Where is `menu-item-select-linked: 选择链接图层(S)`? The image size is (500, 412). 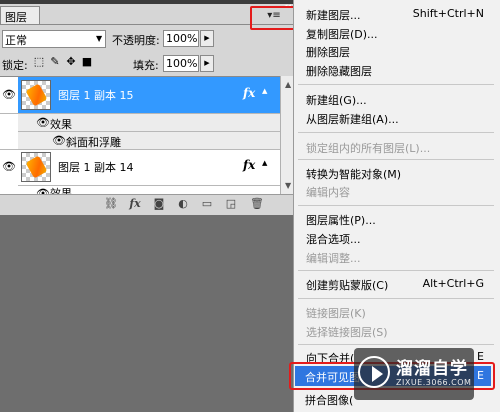 menu-item-select-linked: 选择链接图层(S) is located at coordinates (347, 332).